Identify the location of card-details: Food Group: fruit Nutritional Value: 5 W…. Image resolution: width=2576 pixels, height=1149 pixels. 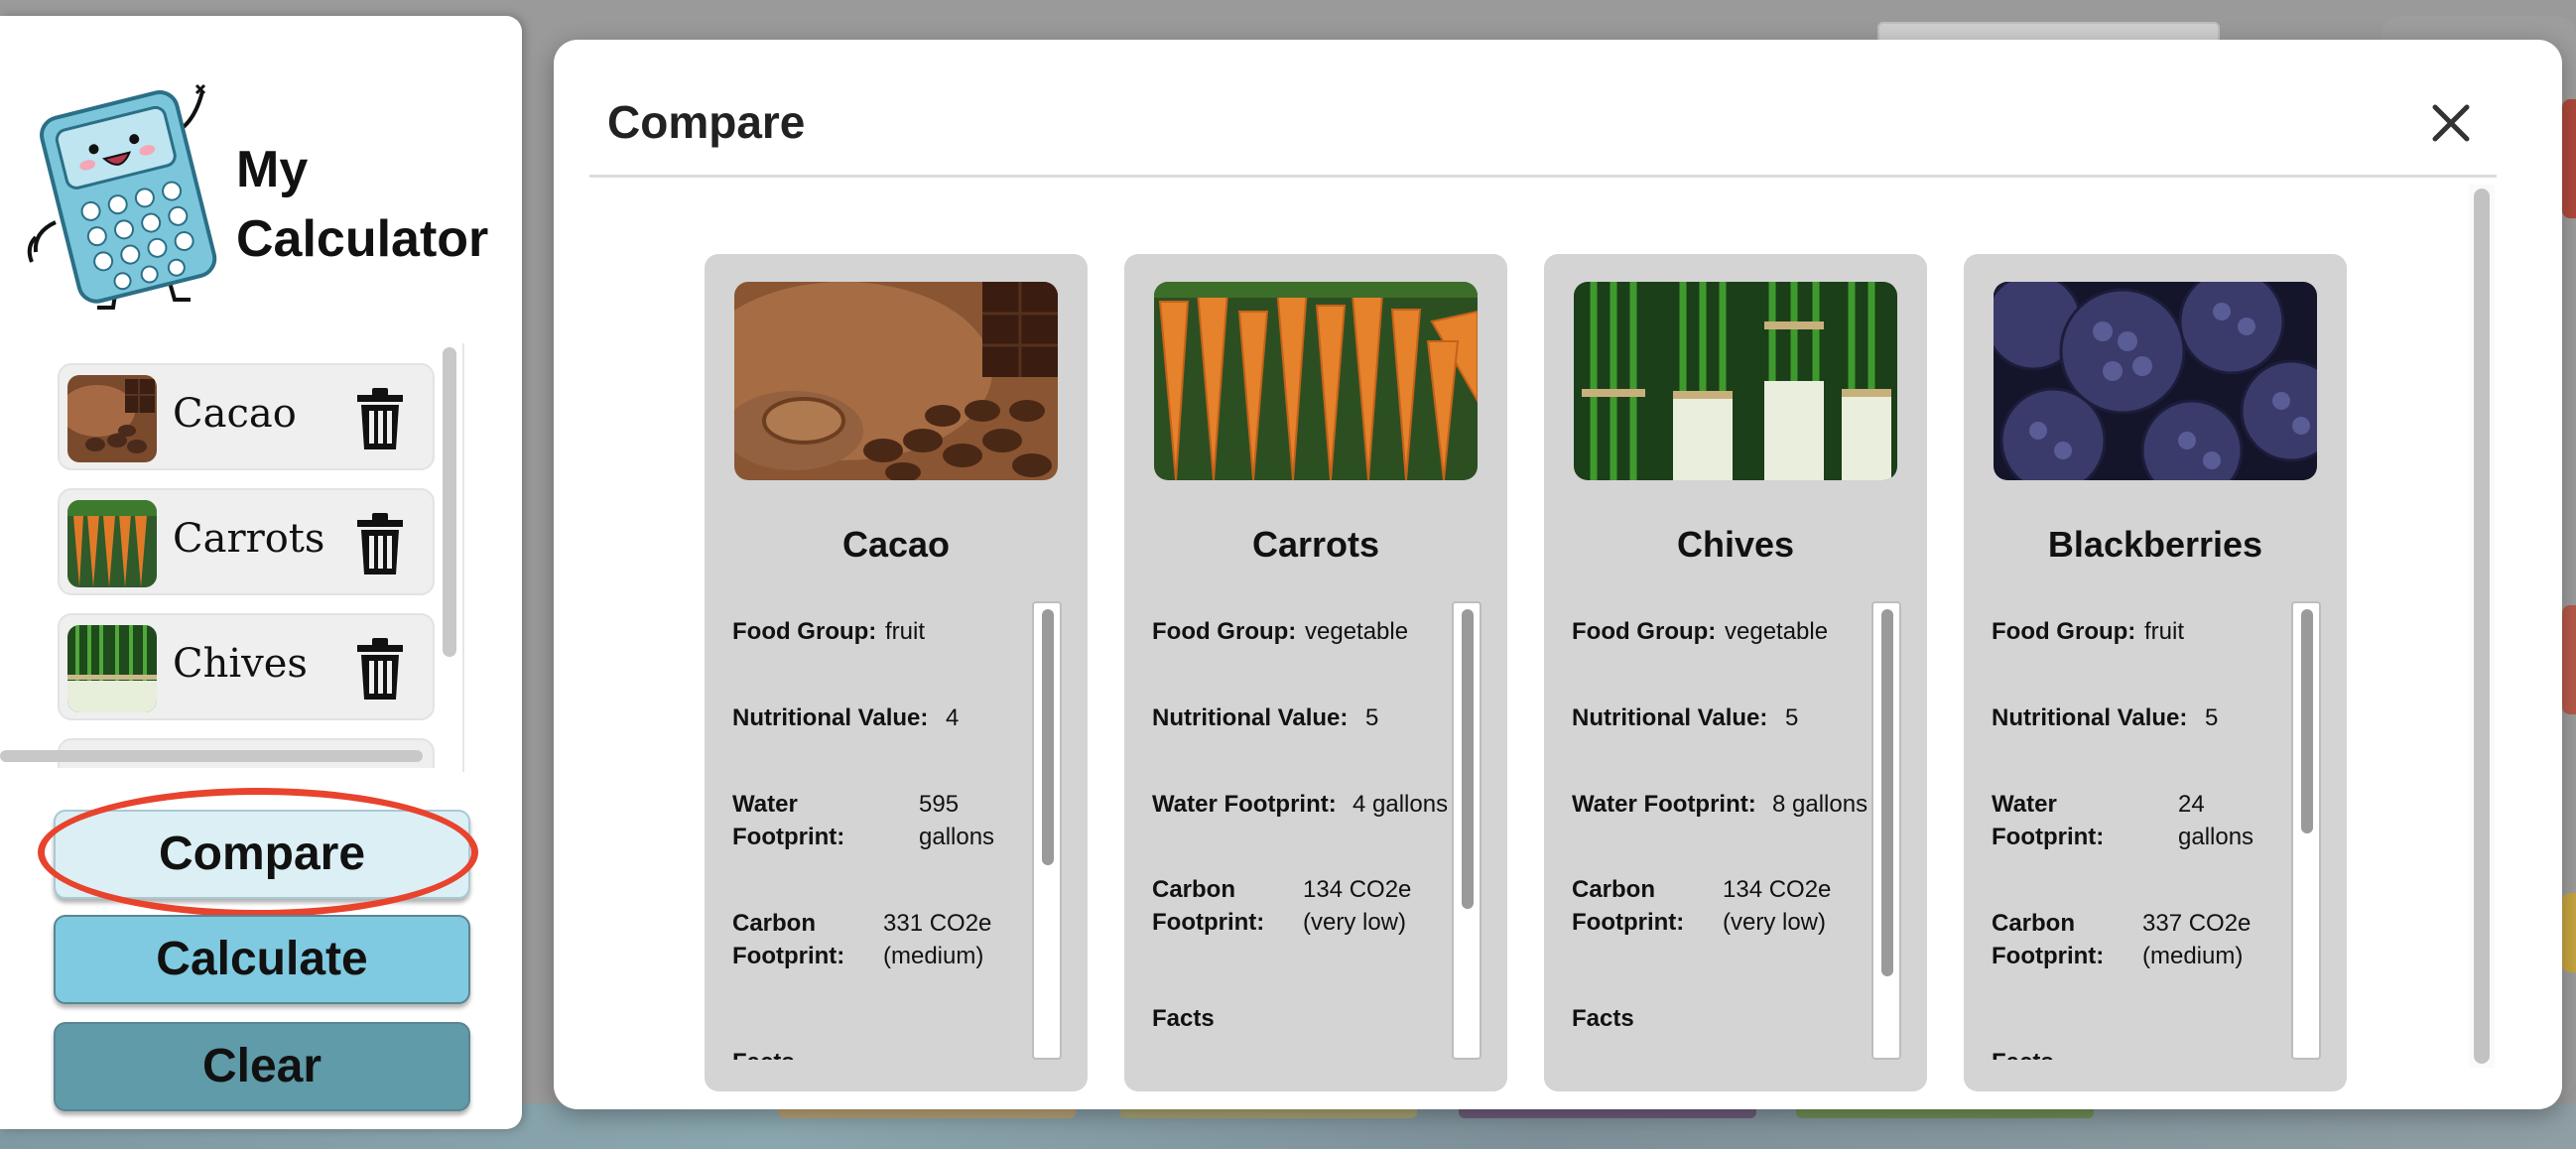
(2138, 830).